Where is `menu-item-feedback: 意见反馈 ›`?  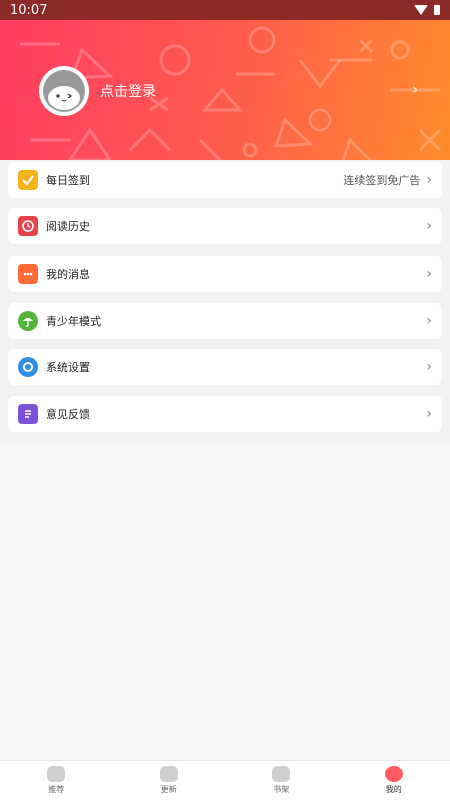
menu-item-feedback: 意见反馈 › is located at coordinates (225, 414).